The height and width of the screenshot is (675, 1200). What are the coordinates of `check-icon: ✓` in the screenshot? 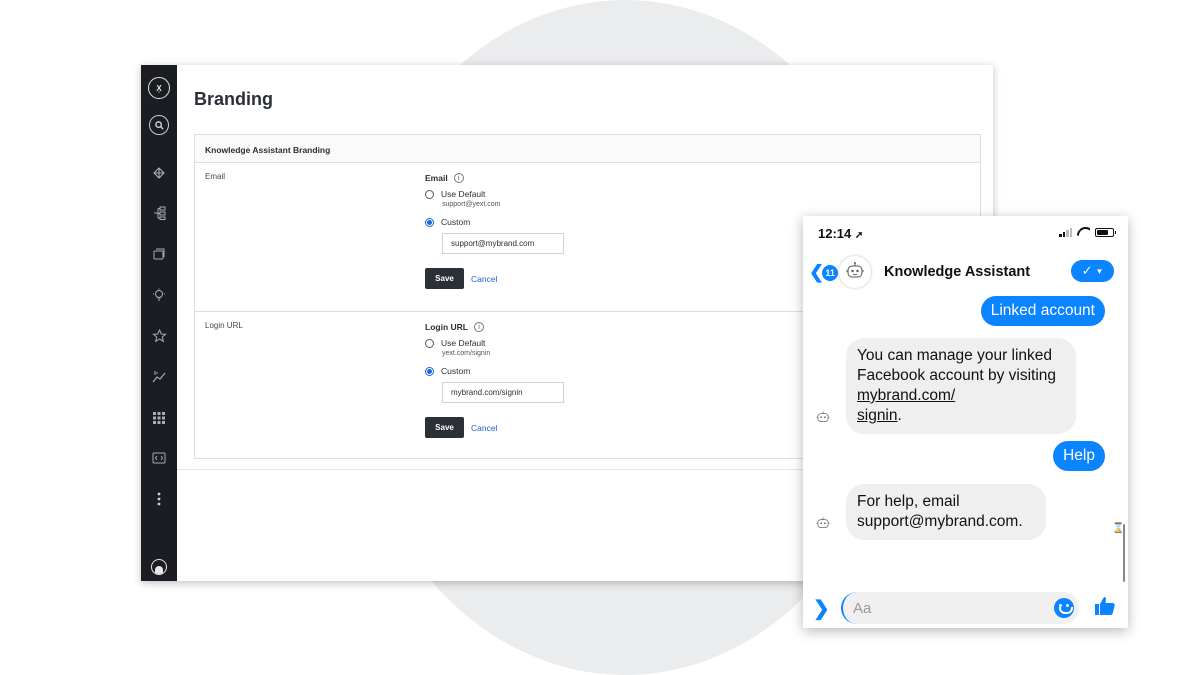 It's located at (1087, 270).